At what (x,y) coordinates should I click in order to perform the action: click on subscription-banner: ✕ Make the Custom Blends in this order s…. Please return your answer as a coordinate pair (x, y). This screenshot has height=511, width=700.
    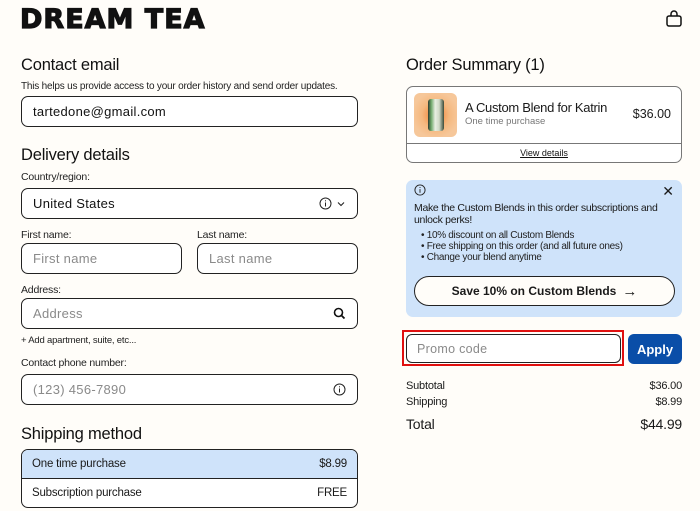
    Looking at the image, I should click on (544, 248).